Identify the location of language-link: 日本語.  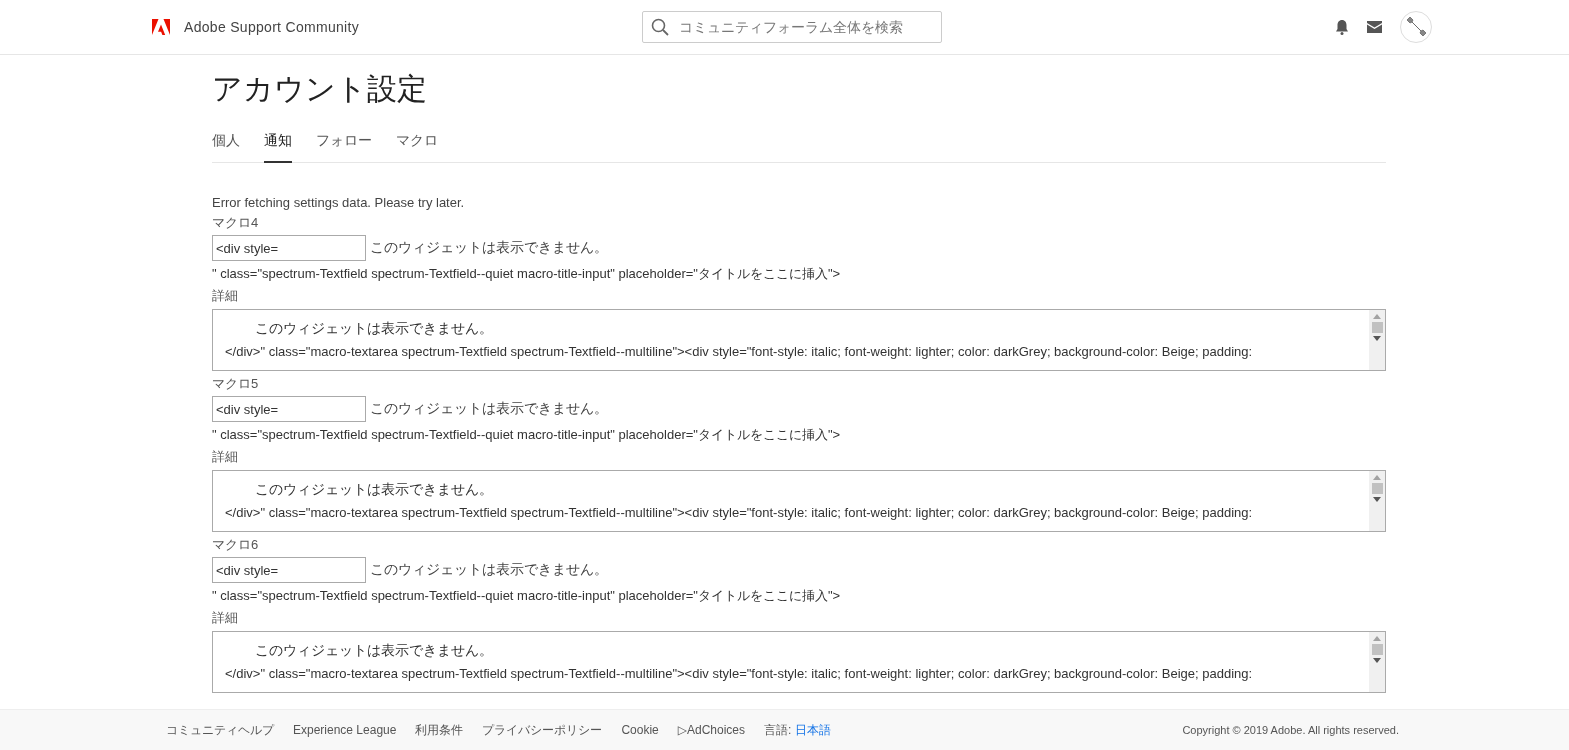
(813, 730).